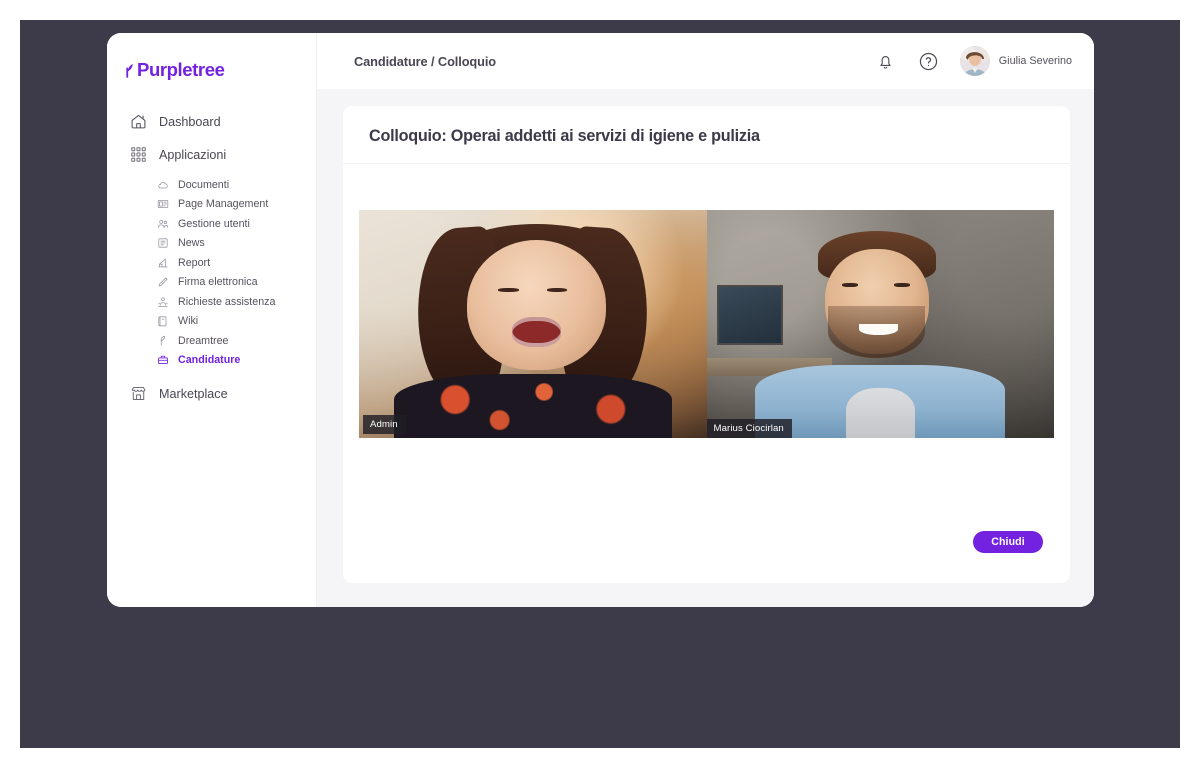 This screenshot has width=1200, height=769. I want to click on sidebar-item-label: Page Management, so click(223, 204).